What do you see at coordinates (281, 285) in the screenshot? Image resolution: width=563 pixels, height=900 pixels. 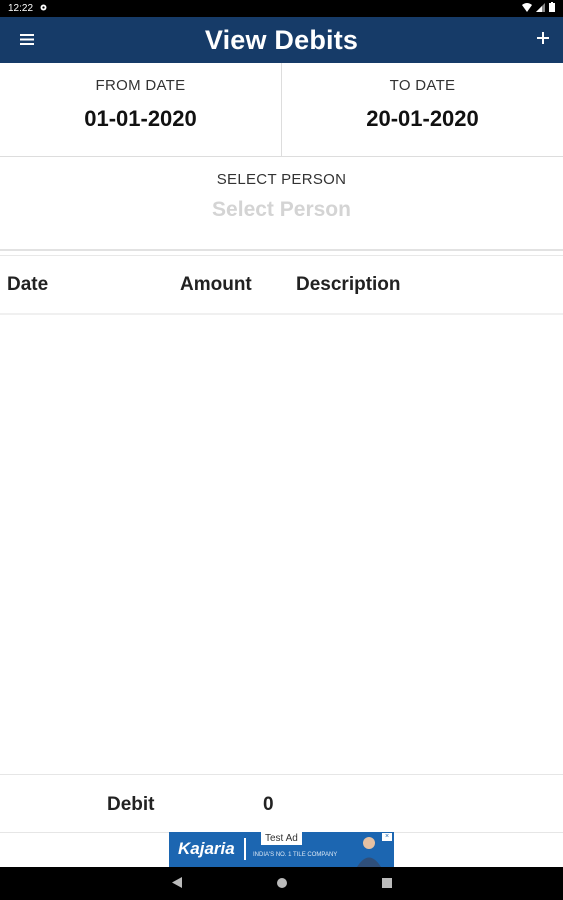 I see `table-header: Date Amount Description` at bounding box center [281, 285].